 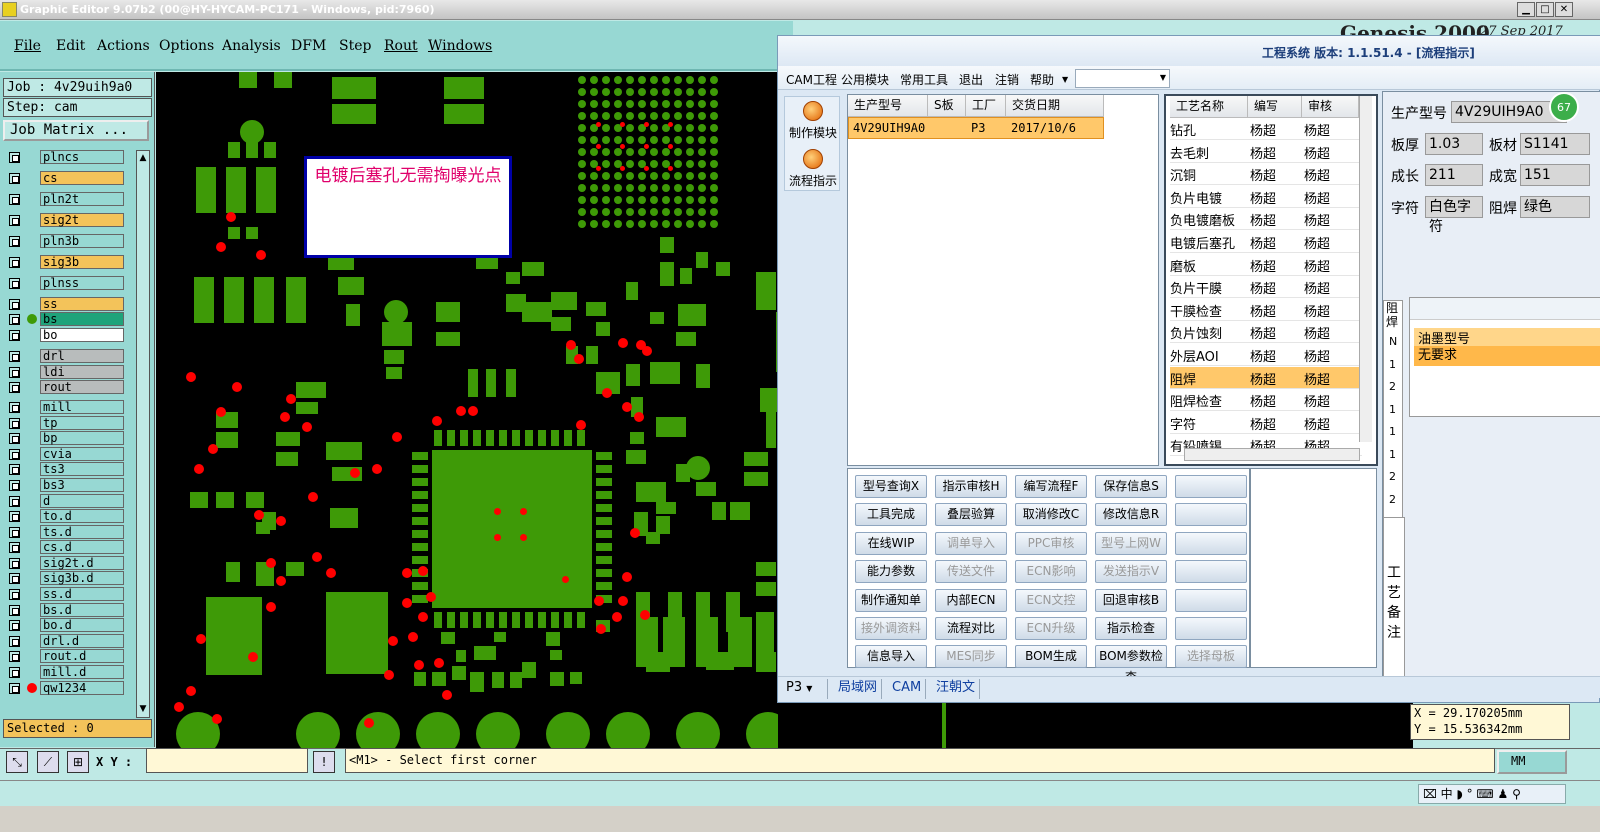 I want to click on action-button: 工具完成, so click(x=891, y=515).